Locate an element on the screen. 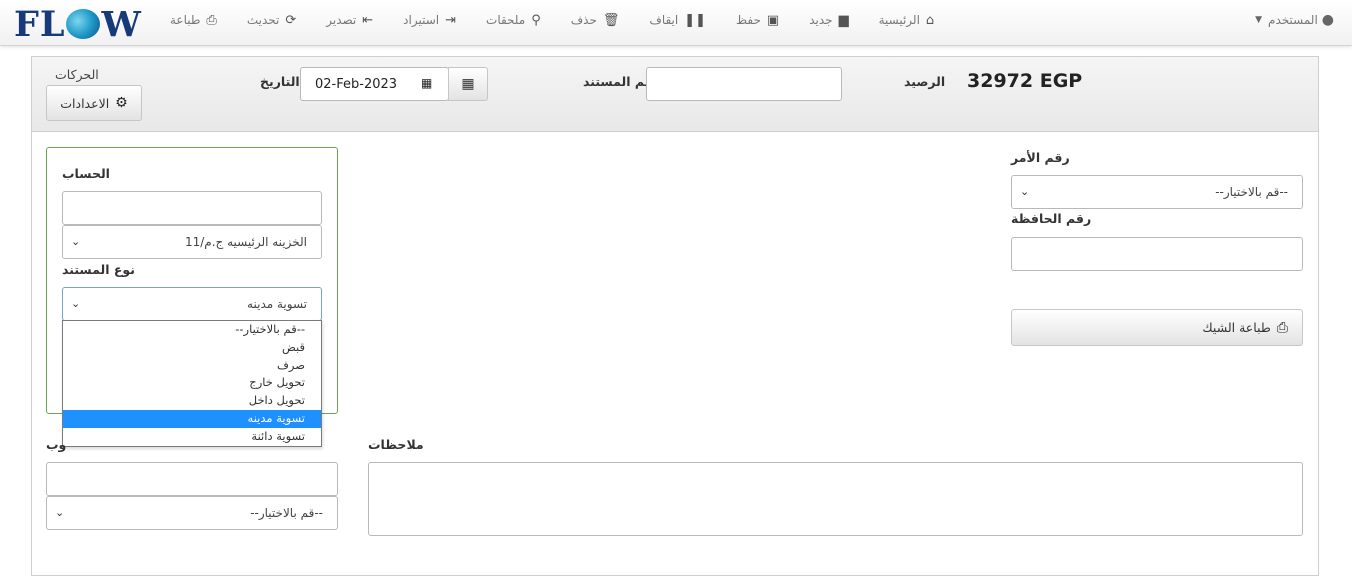 The height and width of the screenshot is (576, 1352). nav-attachments-label: ملحقات is located at coordinates (506, 20).